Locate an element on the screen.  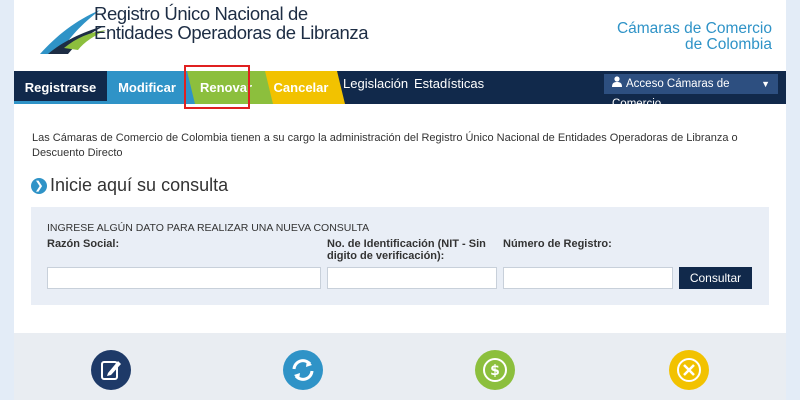
cancel-icon is located at coordinates (689, 370).